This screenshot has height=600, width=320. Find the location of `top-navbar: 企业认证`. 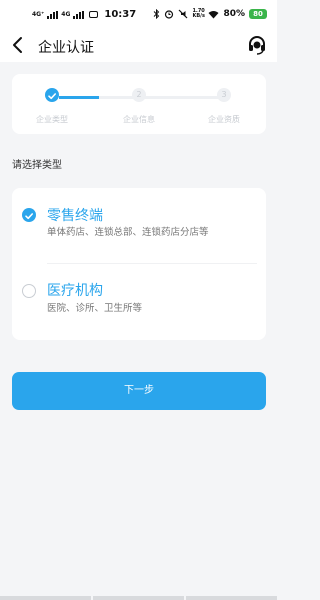

top-navbar: 企业认证 is located at coordinates (138, 46).